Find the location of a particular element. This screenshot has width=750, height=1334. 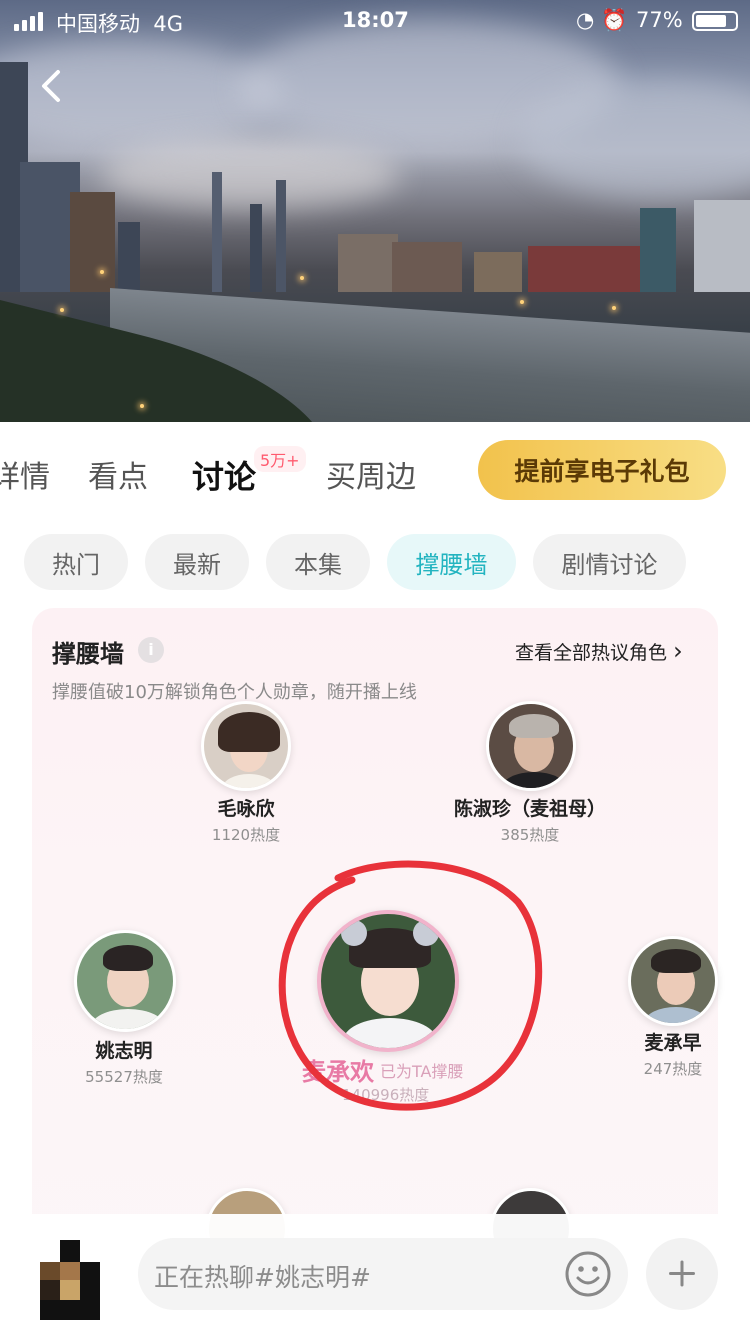

e-gift-pack-button: 提前享电子礼包 is located at coordinates (602, 470).